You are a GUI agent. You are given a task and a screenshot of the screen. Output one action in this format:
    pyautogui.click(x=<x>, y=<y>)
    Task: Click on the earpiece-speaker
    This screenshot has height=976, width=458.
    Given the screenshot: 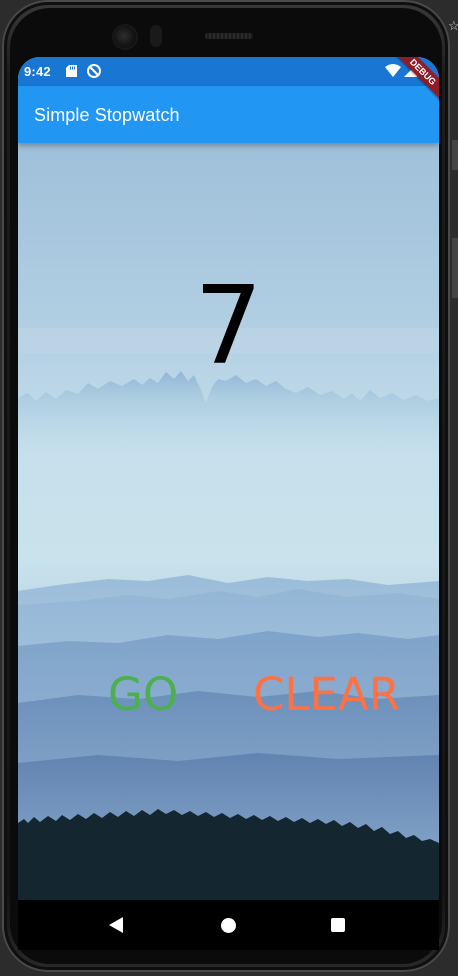 What is the action you would take?
    pyautogui.click(x=229, y=36)
    